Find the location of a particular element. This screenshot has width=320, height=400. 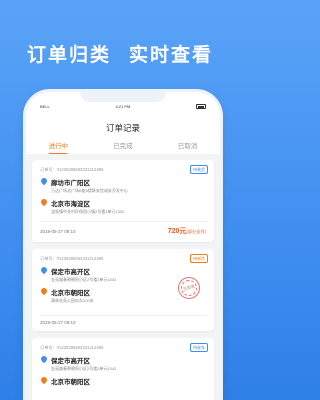

price-amount: 720元 is located at coordinates (177, 231).